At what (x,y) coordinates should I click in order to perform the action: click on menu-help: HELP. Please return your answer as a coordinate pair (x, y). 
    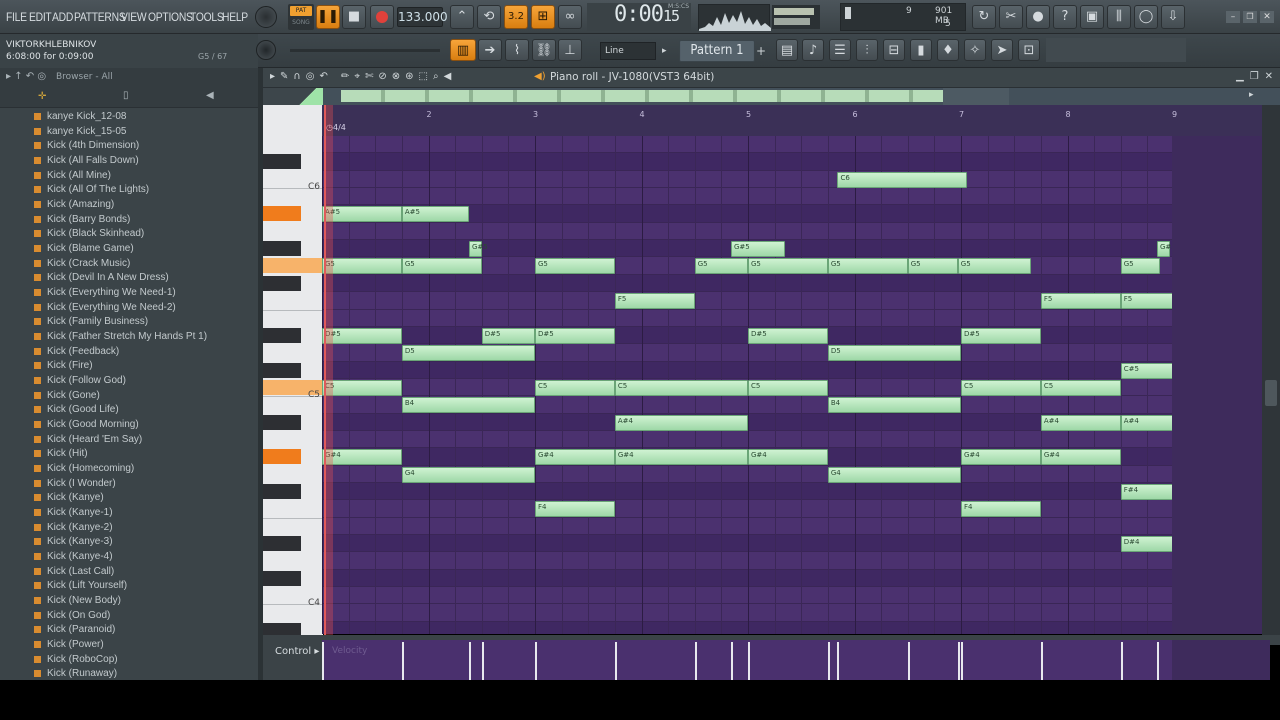
    Looking at the image, I should click on (235, 17).